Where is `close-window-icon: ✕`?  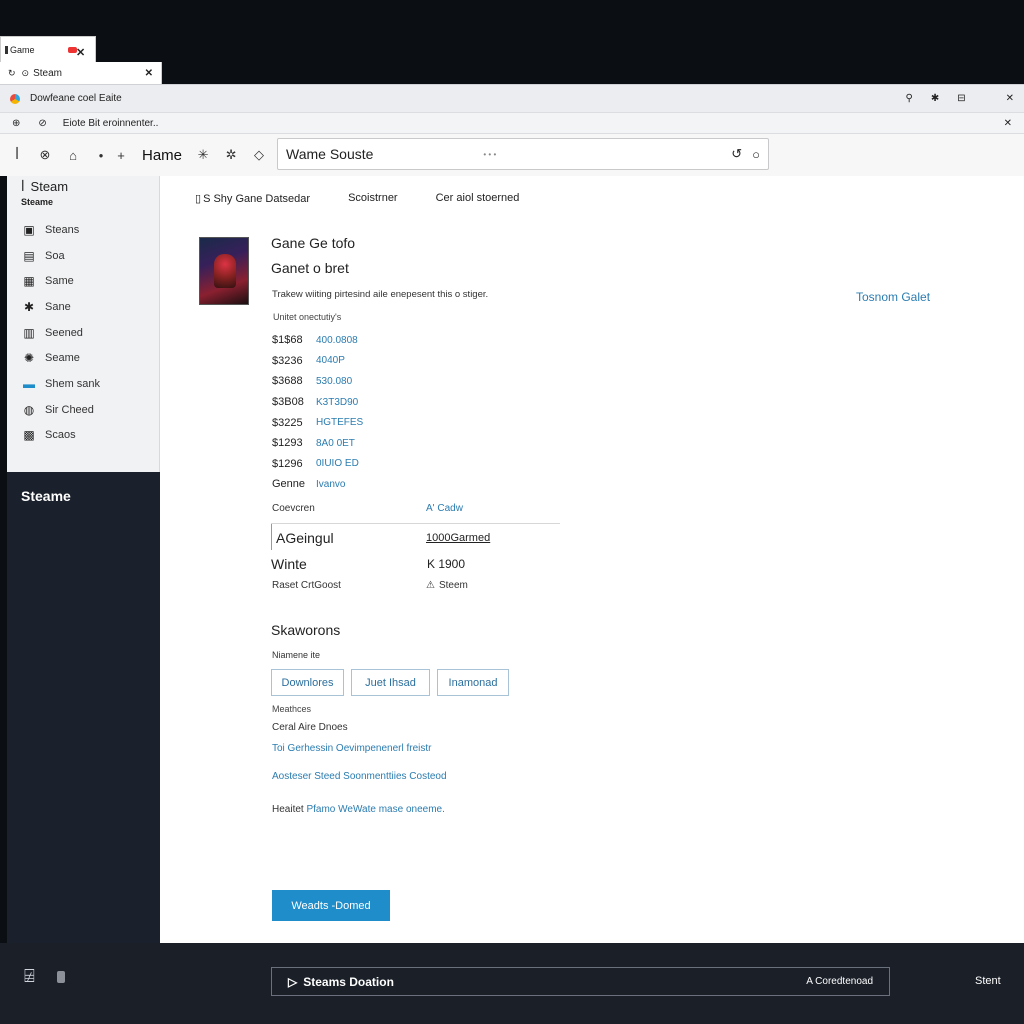 close-window-icon: ✕ is located at coordinates (1010, 98).